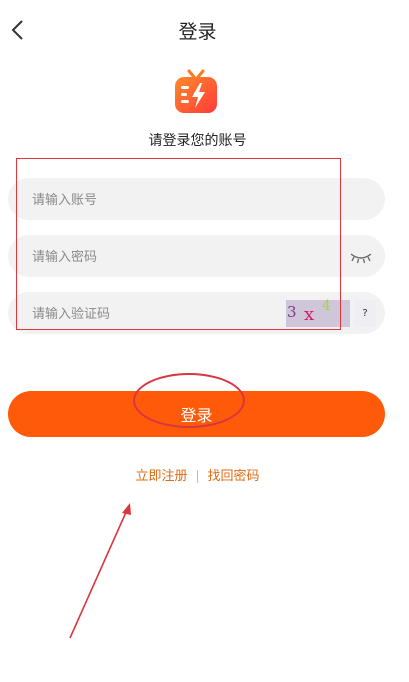 The image size is (409, 682). I want to click on page-title: 登录, so click(197, 32).